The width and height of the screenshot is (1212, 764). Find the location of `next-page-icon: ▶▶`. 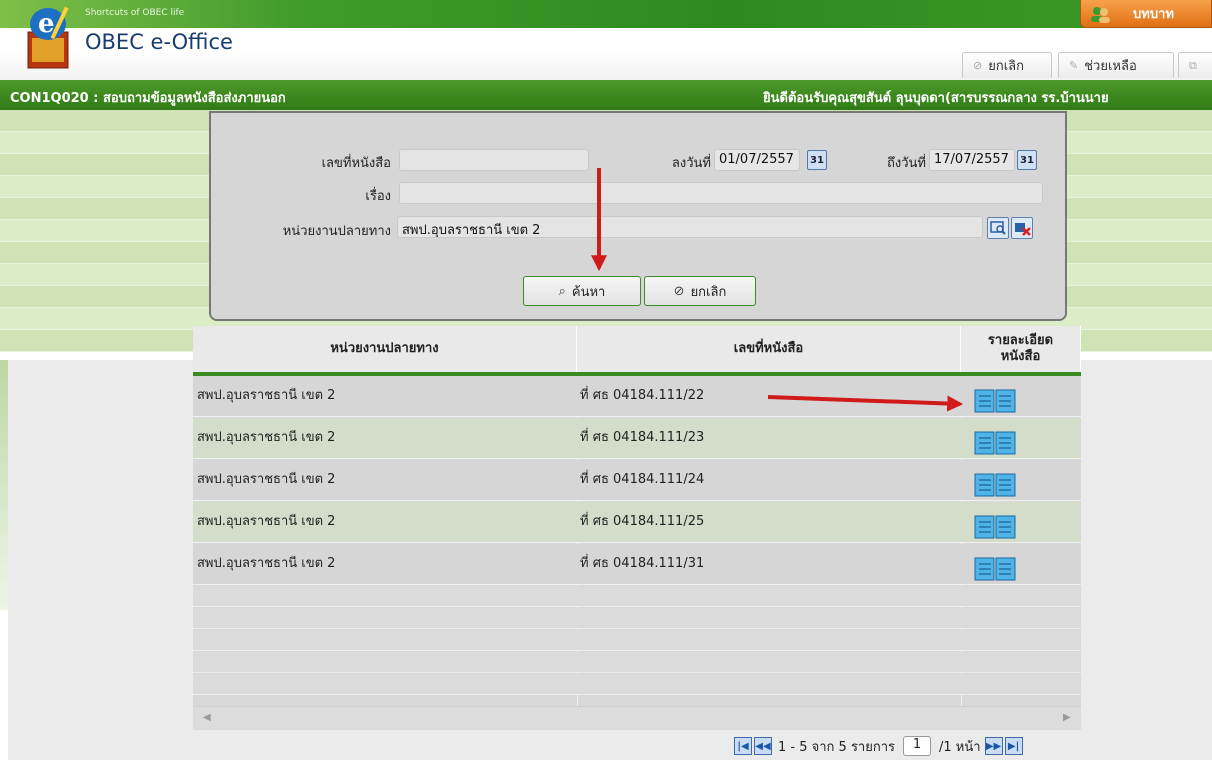

next-page-icon: ▶▶ is located at coordinates (993, 746).